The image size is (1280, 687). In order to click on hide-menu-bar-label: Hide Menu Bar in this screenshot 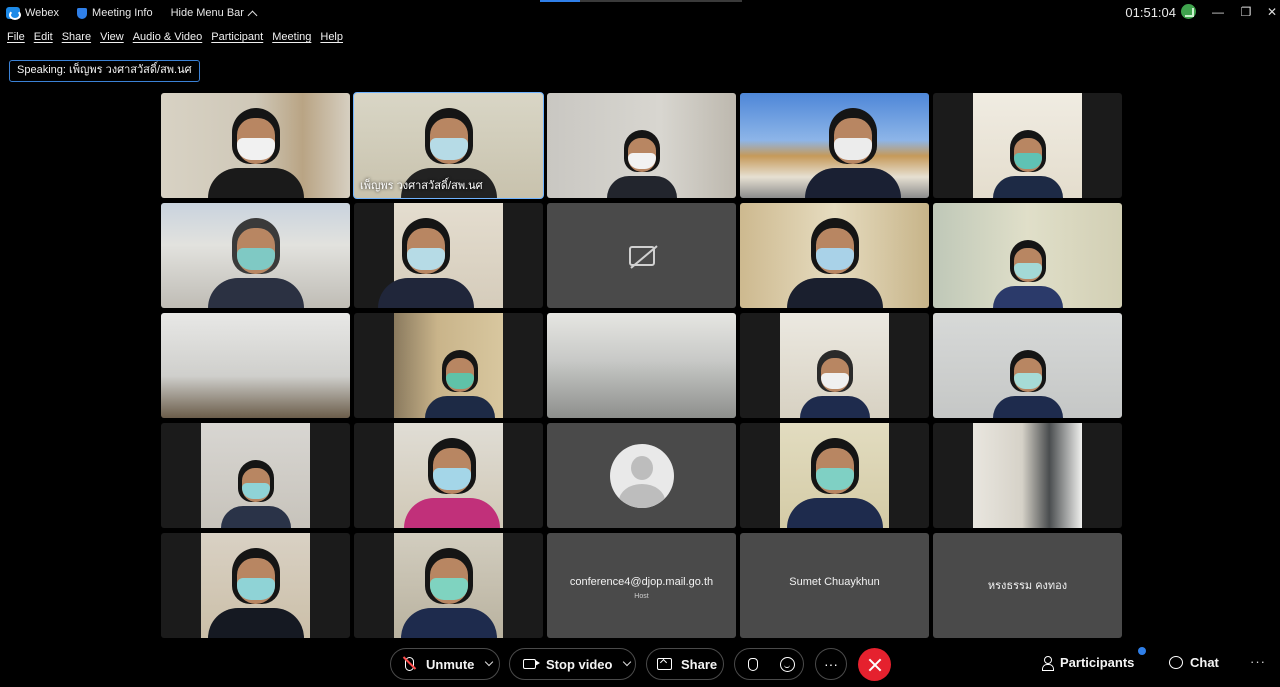, I will do `click(207, 13)`.